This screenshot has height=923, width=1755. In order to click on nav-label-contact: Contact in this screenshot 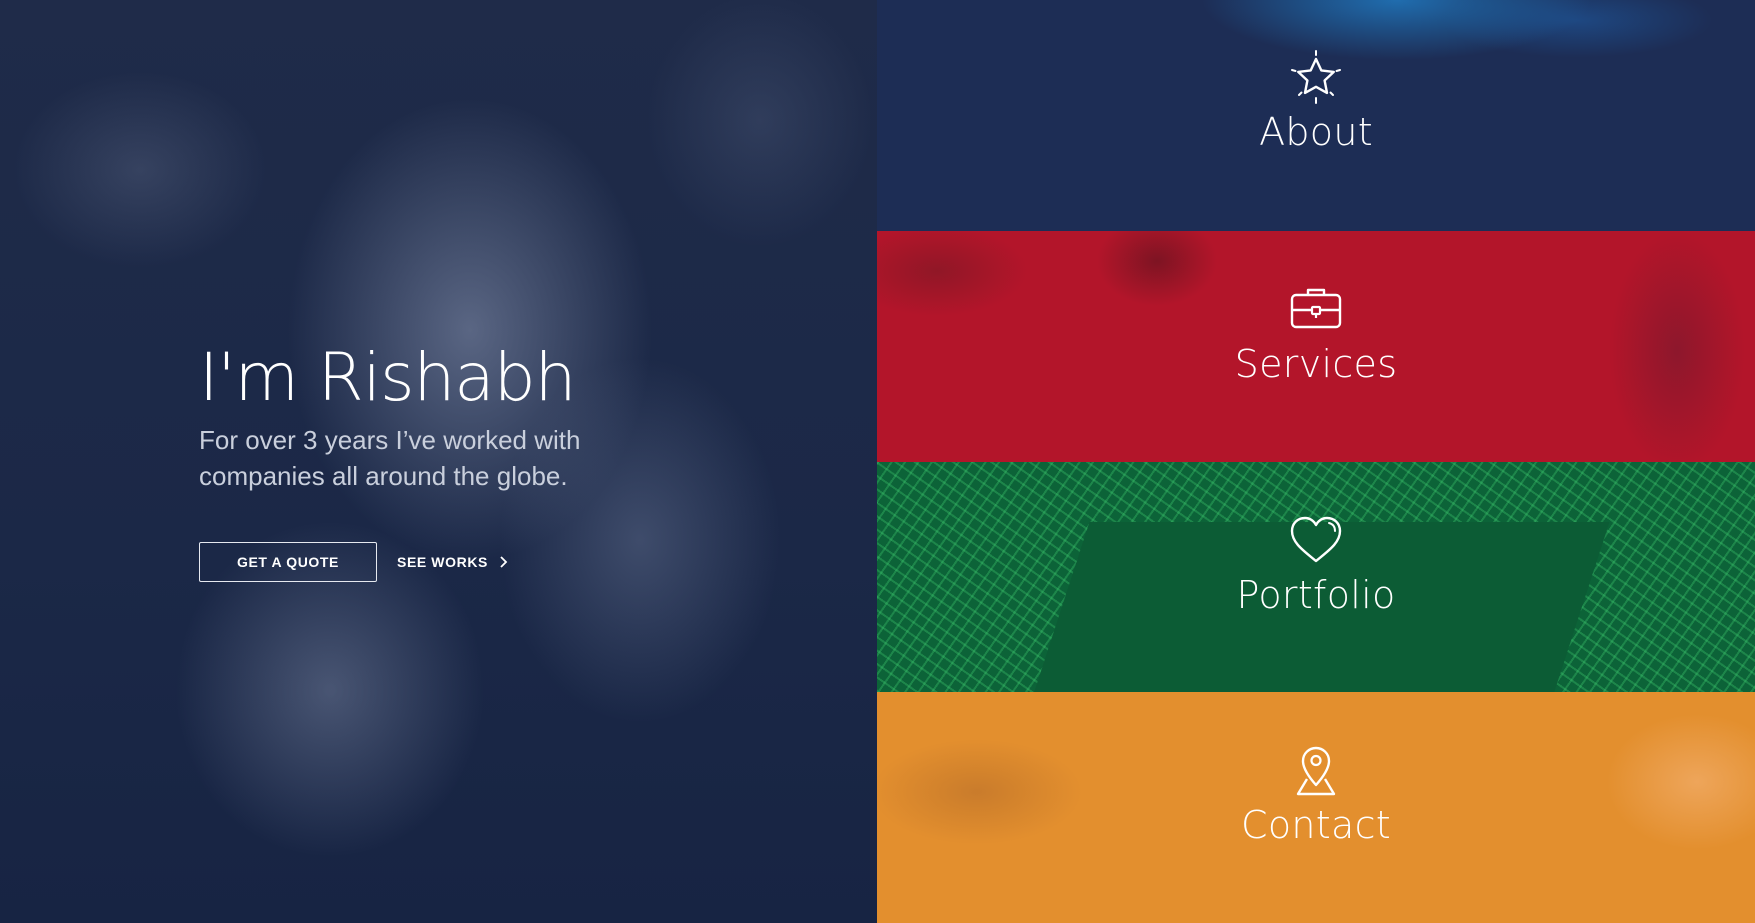, I will do `click(1316, 825)`.